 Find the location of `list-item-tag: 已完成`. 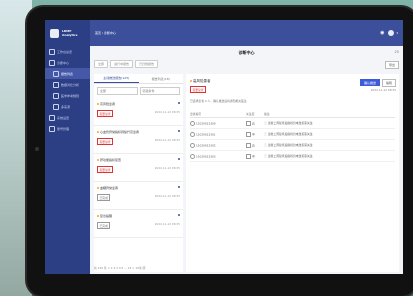

list-item-tag: 已完成 is located at coordinates (104, 225).